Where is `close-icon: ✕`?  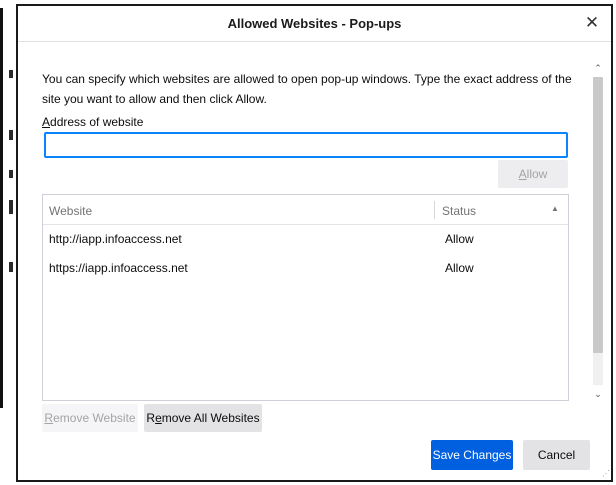 close-icon: ✕ is located at coordinates (592, 23).